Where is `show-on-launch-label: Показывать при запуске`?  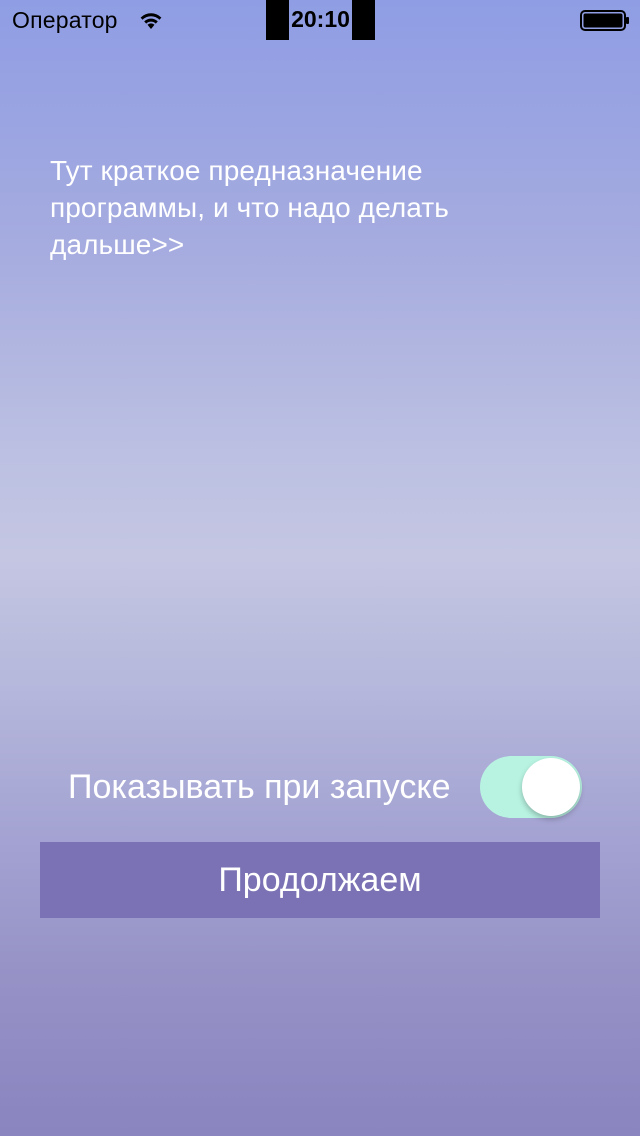
show-on-launch-label: Показывать при запуске is located at coordinates (259, 787).